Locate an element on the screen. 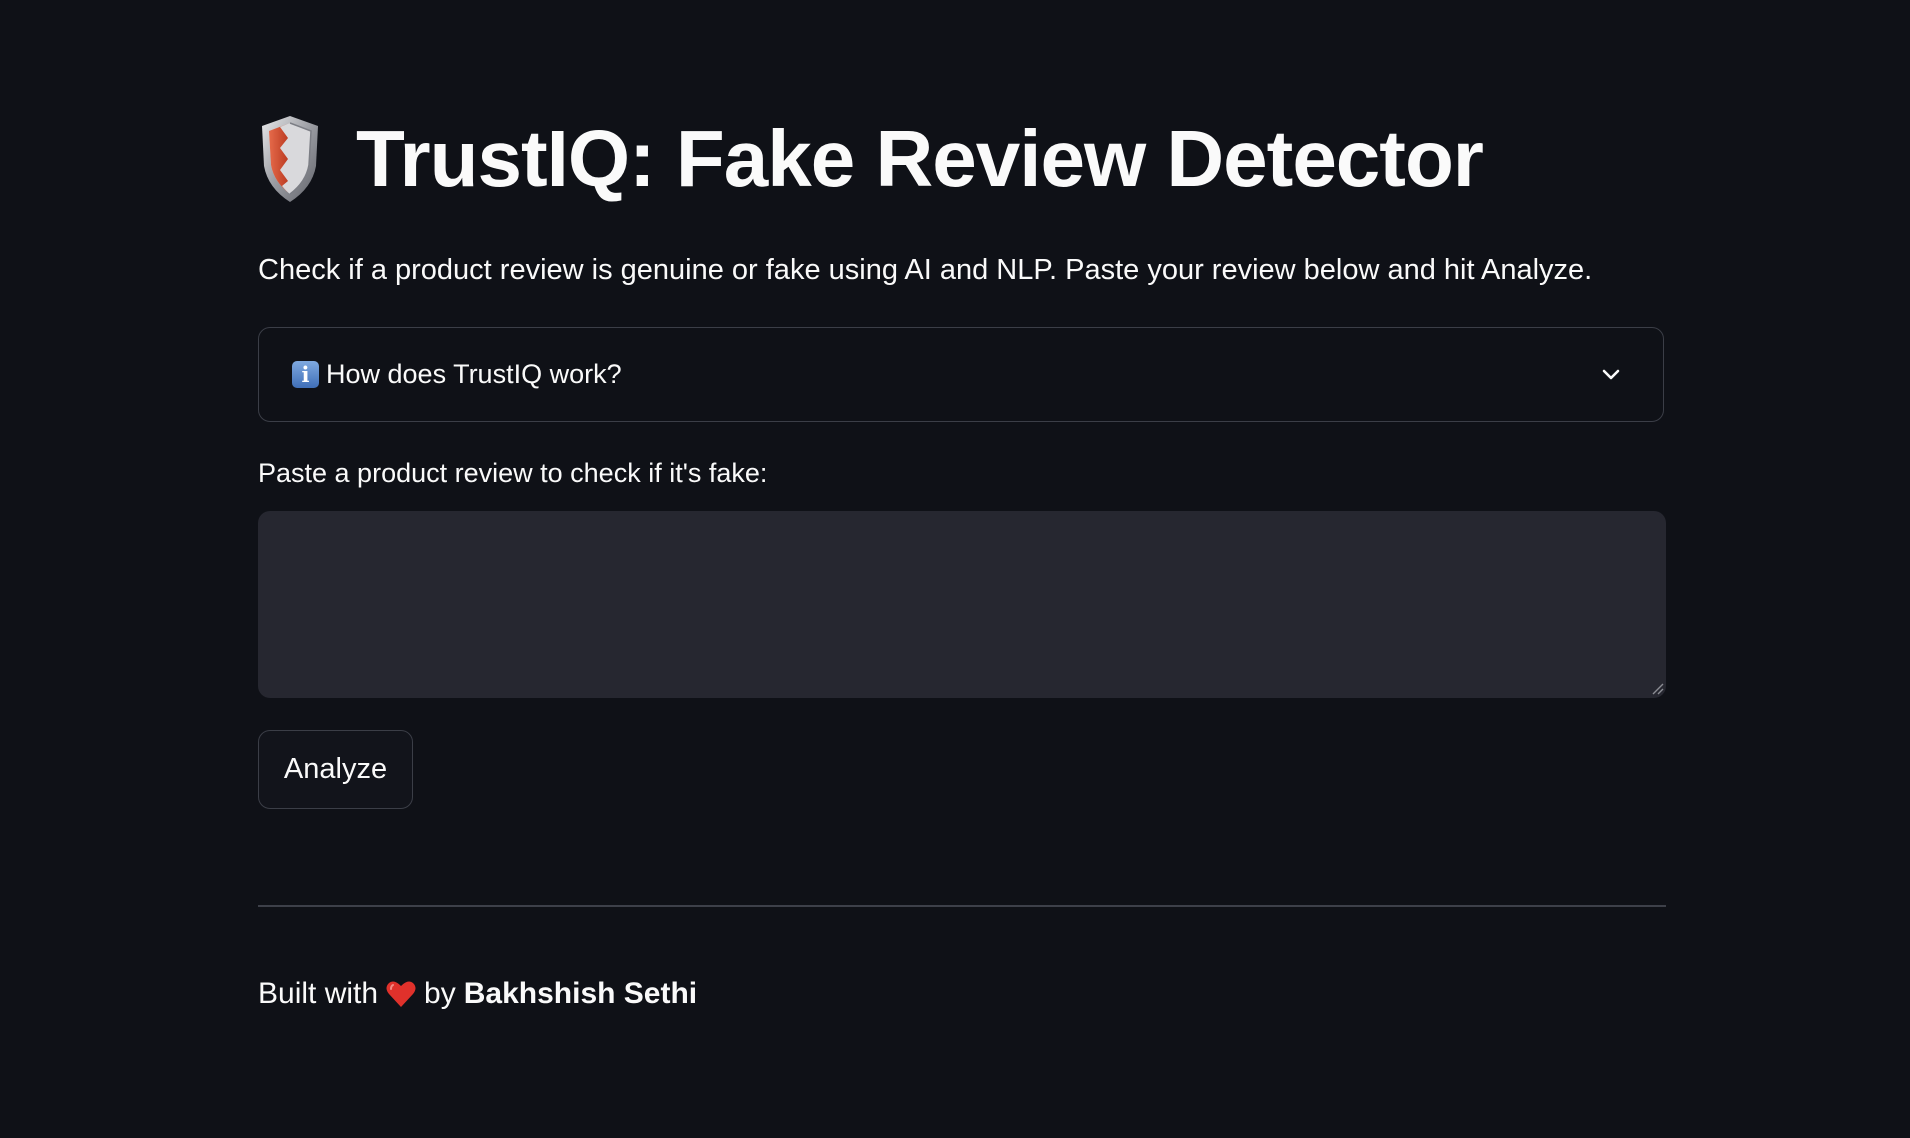 The height and width of the screenshot is (1138, 1910). info-icon: i is located at coordinates (305, 374).